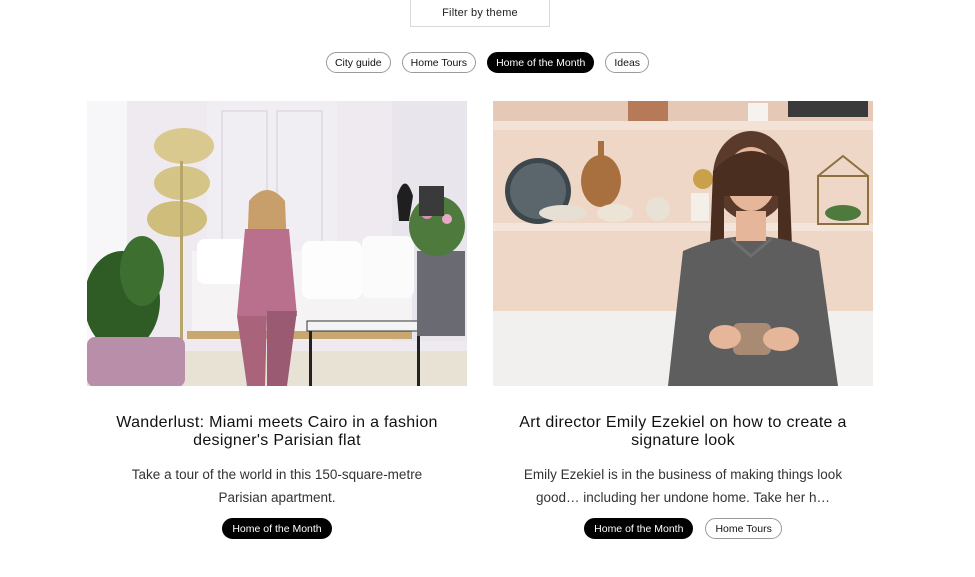  I want to click on filter-by-theme-button: Filter by theme, so click(480, 13).